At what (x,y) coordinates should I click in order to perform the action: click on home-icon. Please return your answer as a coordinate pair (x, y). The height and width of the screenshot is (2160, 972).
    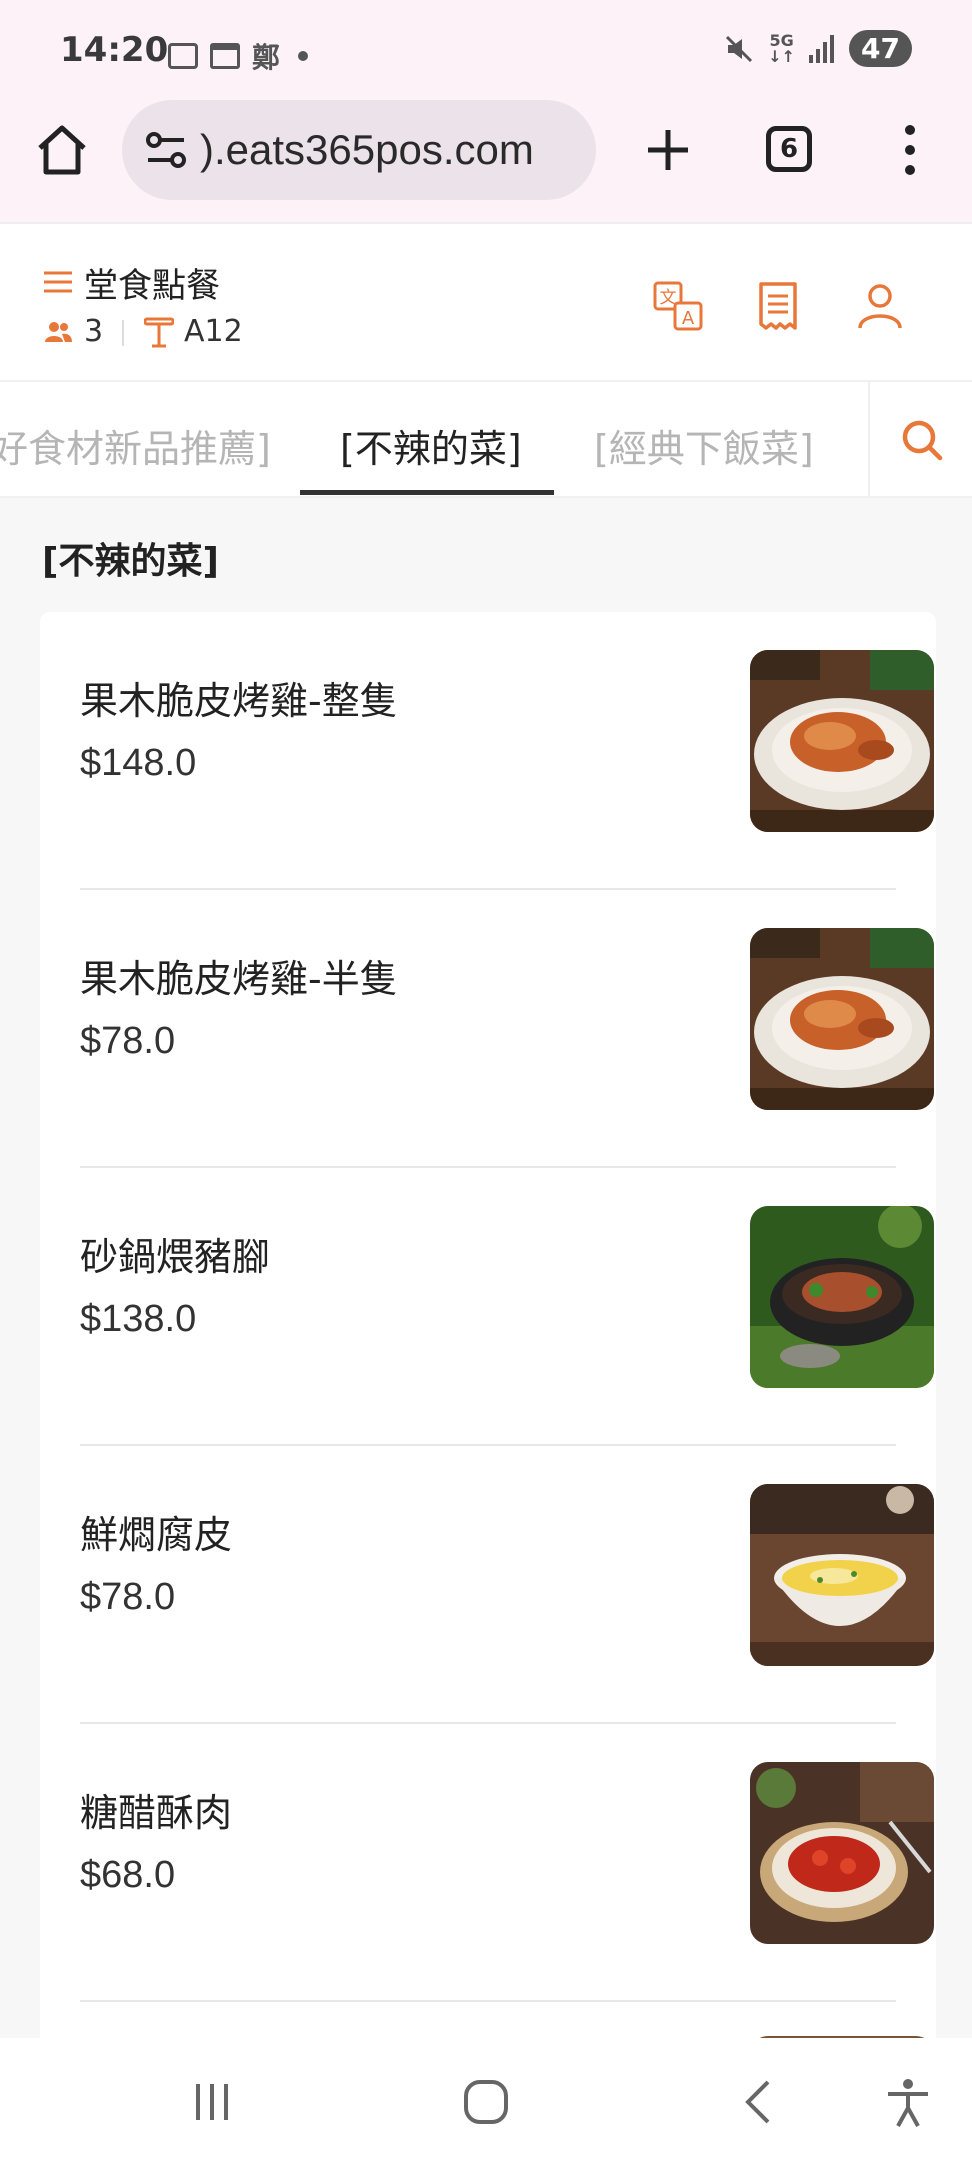
    Looking at the image, I should click on (62, 150).